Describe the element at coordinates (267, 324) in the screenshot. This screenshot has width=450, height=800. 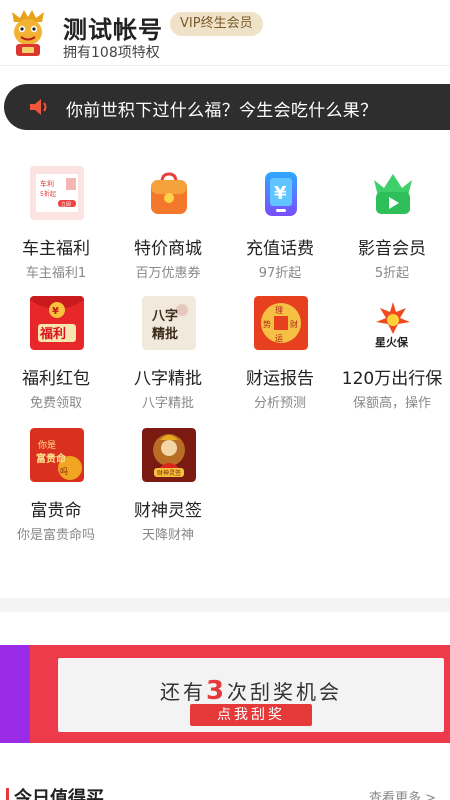
I see `svg-text: 势` at that location.